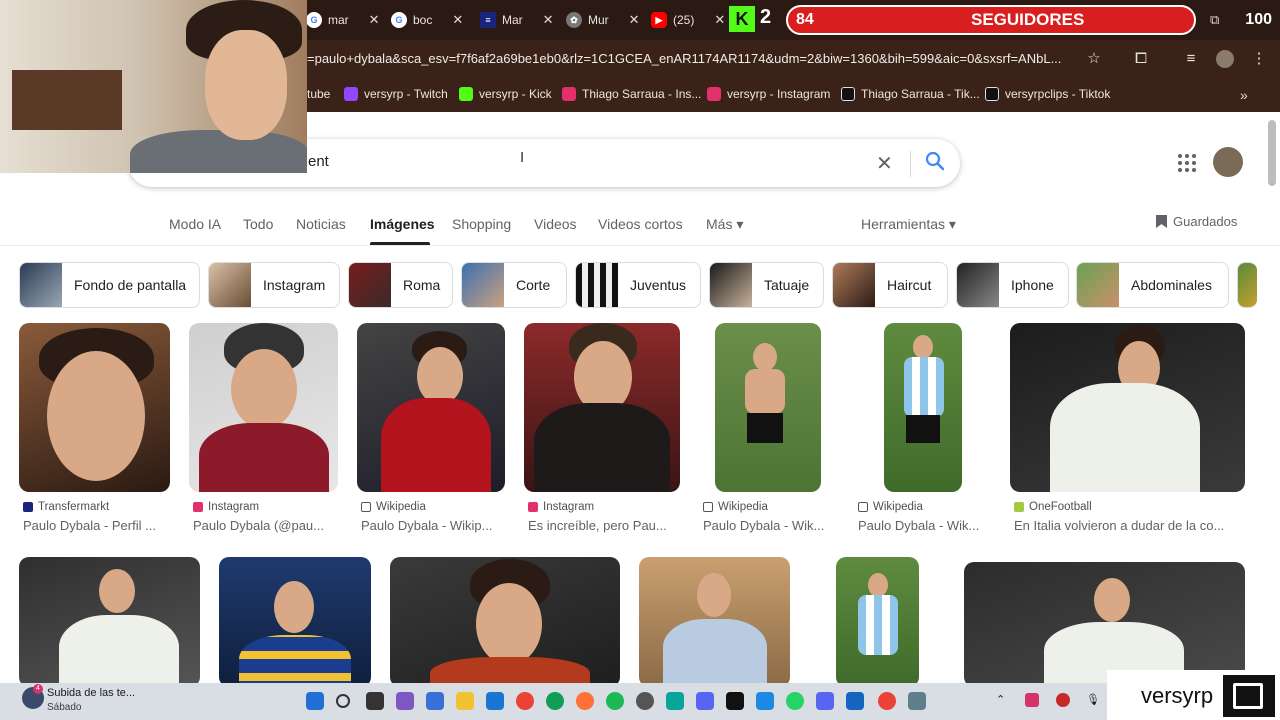 The width and height of the screenshot is (1280, 720). Describe the element at coordinates (1000, 699) in the screenshot. I see `tray-chevron-icon: ⌃` at that location.